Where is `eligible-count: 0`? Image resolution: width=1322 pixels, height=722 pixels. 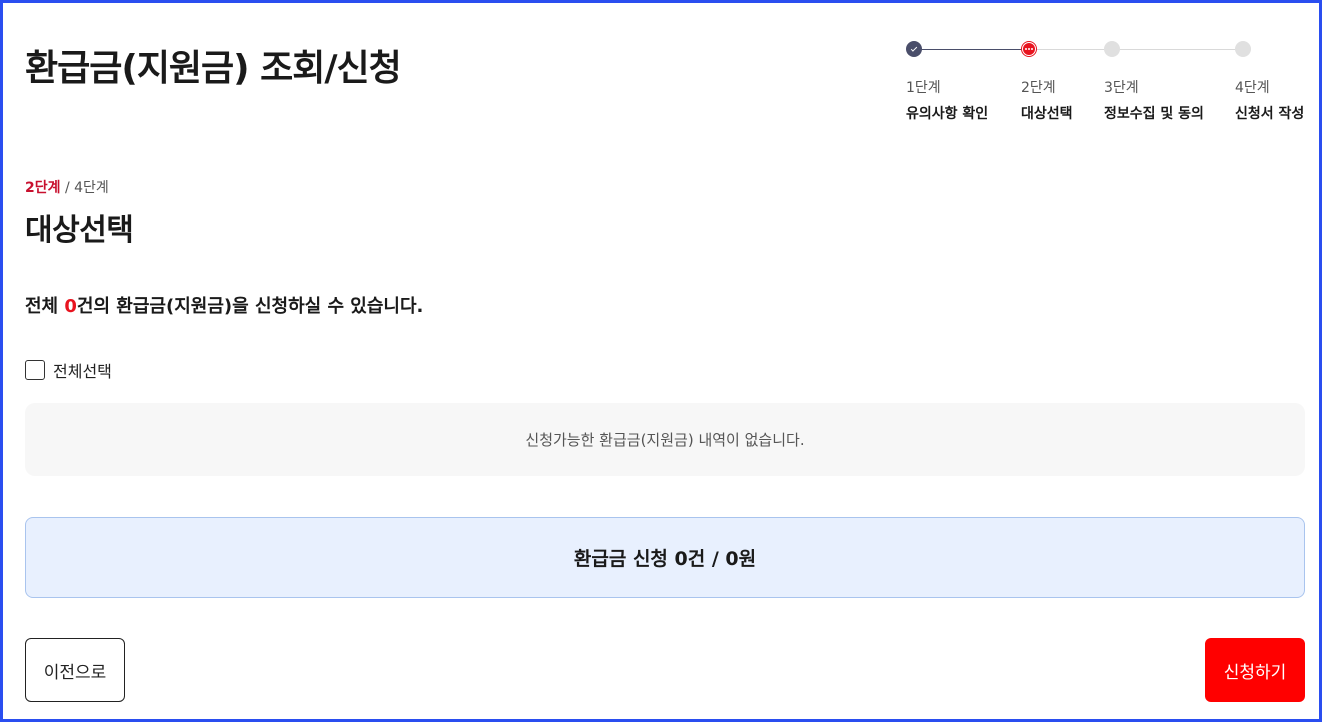 eligible-count: 0 is located at coordinates (70, 306).